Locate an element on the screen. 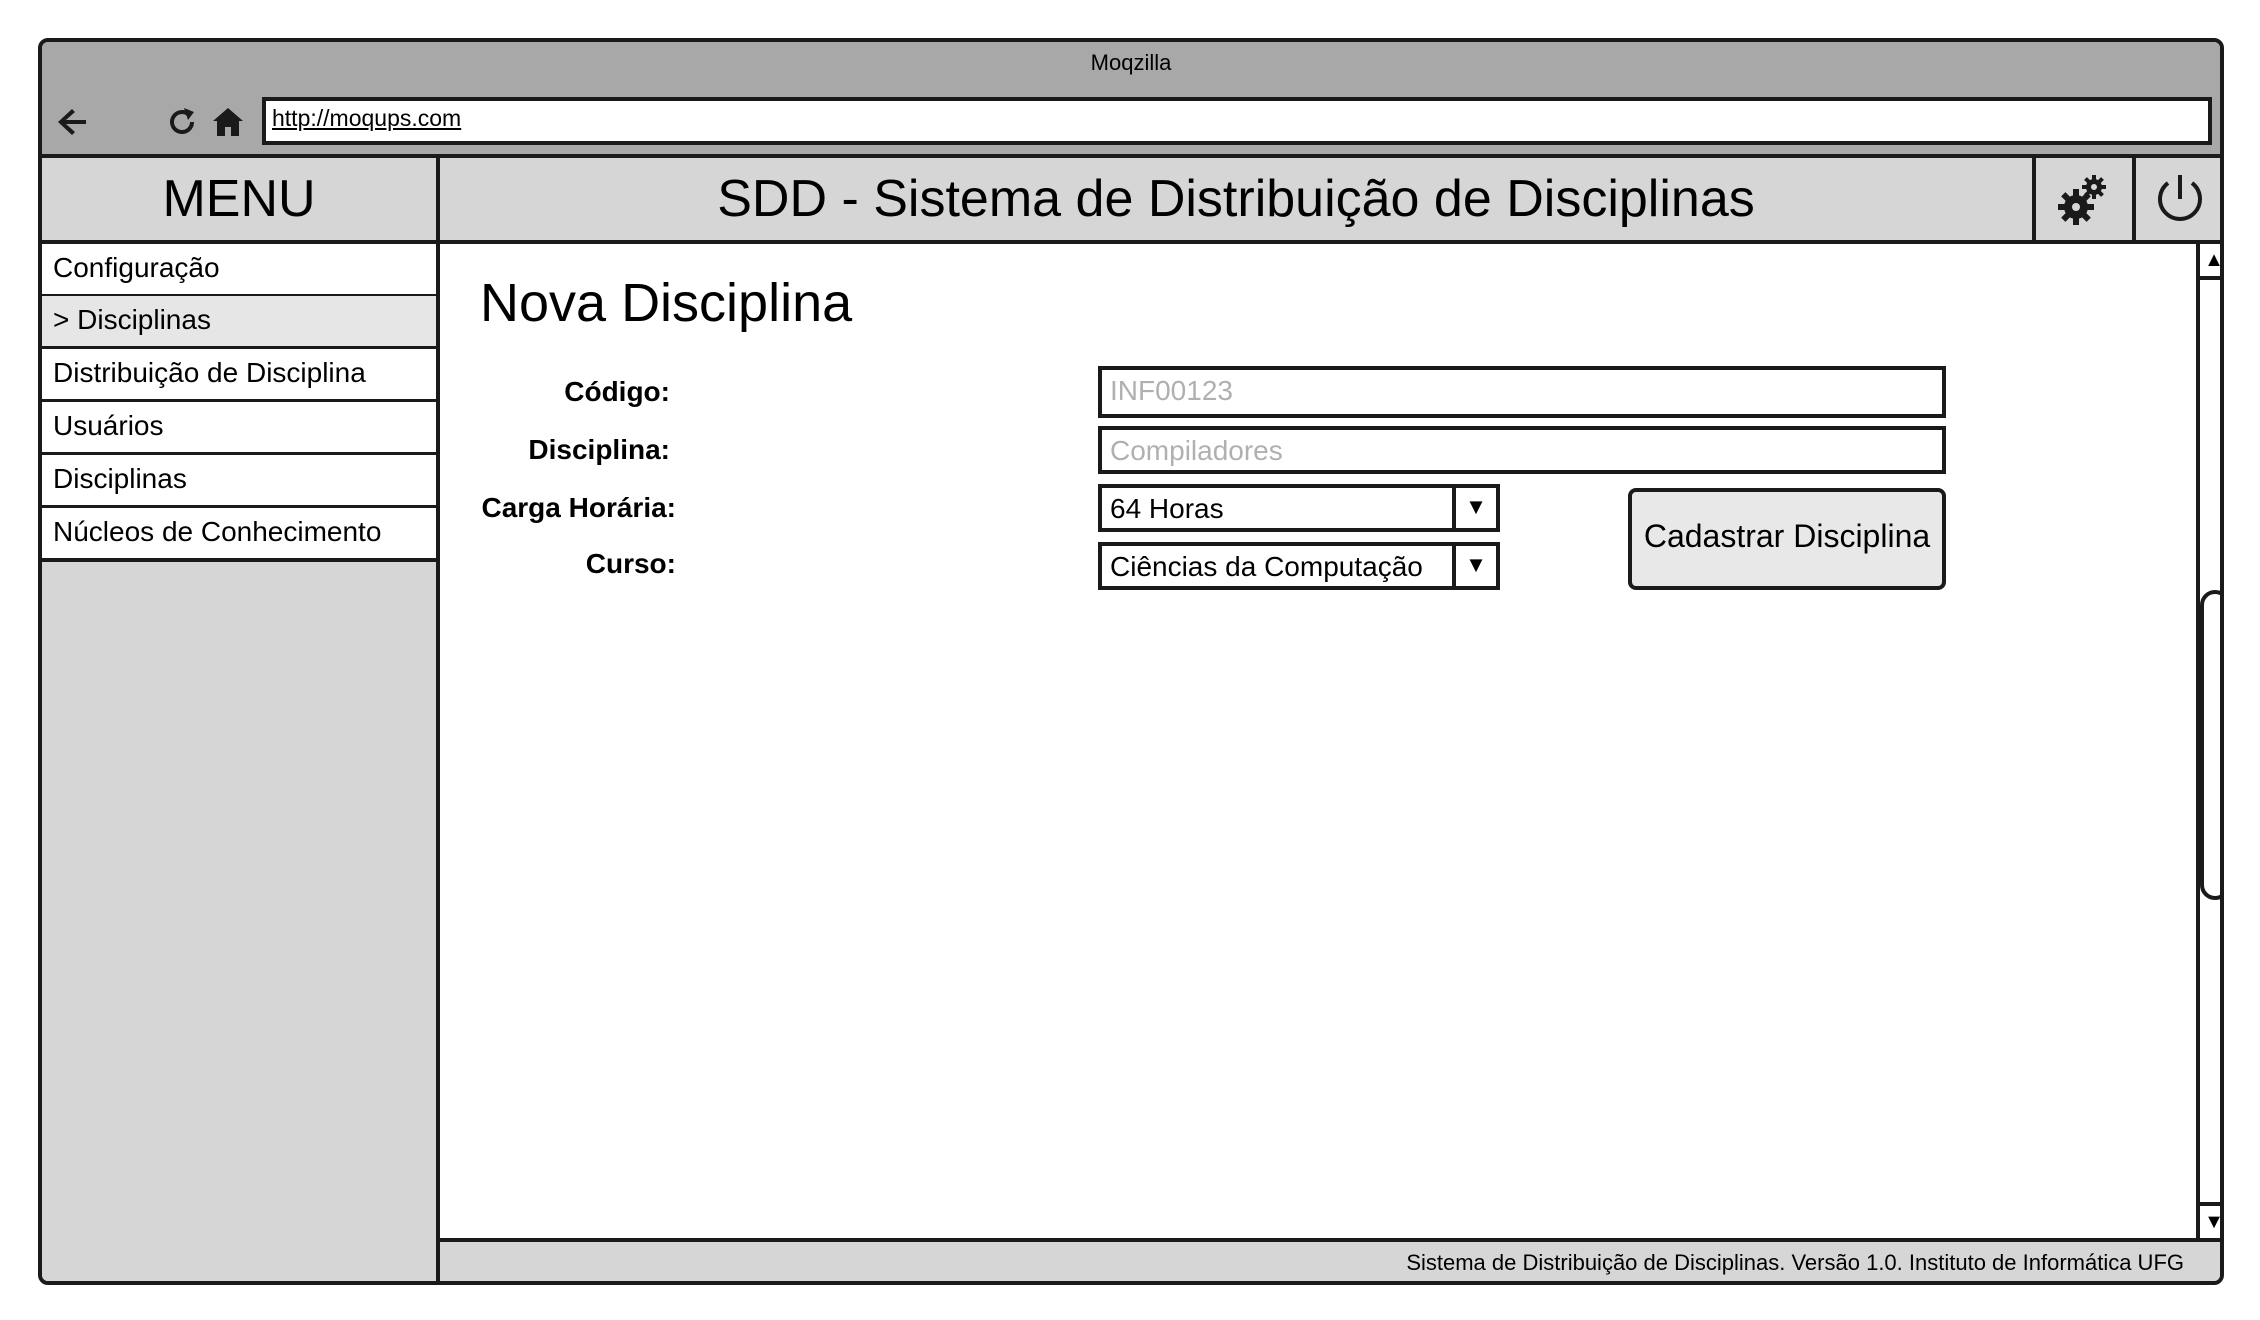 The width and height of the screenshot is (2260, 1320). curso-value: Ciências da Computação is located at coordinates (1266, 566).